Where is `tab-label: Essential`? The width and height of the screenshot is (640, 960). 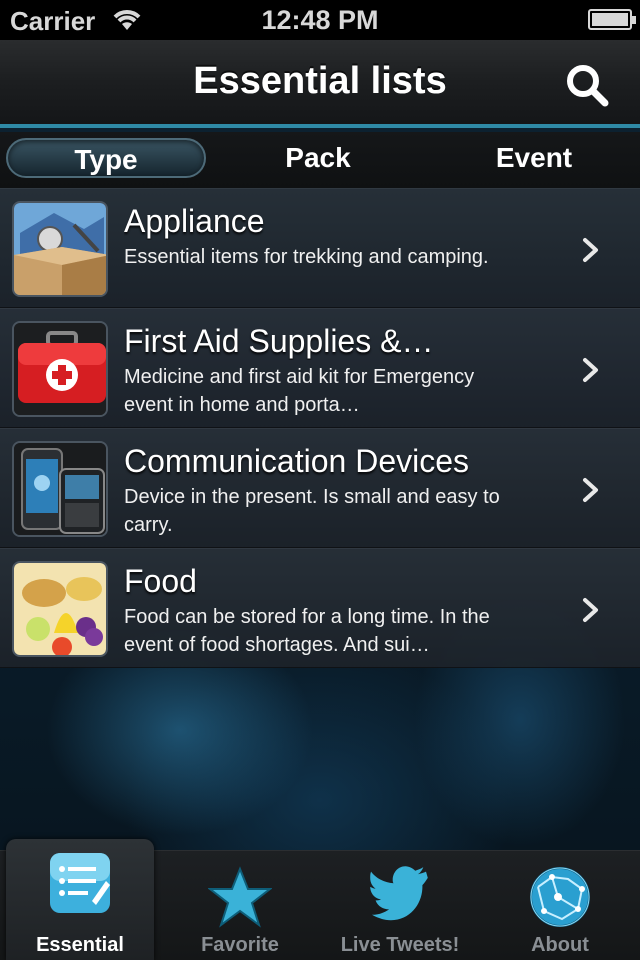
tab-label: Essential is located at coordinates (80, 945).